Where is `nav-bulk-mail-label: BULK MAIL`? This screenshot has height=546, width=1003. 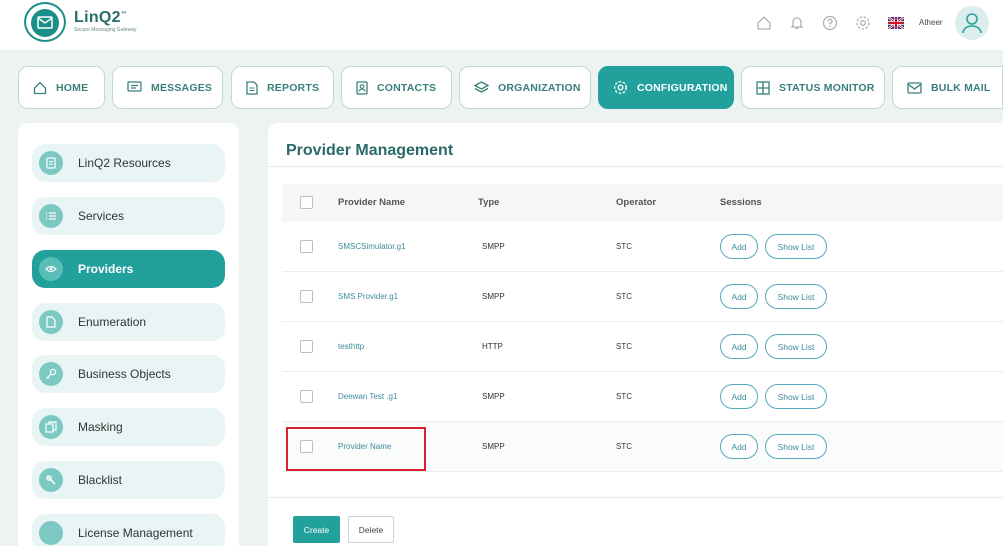
nav-bulk-mail-label: BULK MAIL is located at coordinates (961, 87).